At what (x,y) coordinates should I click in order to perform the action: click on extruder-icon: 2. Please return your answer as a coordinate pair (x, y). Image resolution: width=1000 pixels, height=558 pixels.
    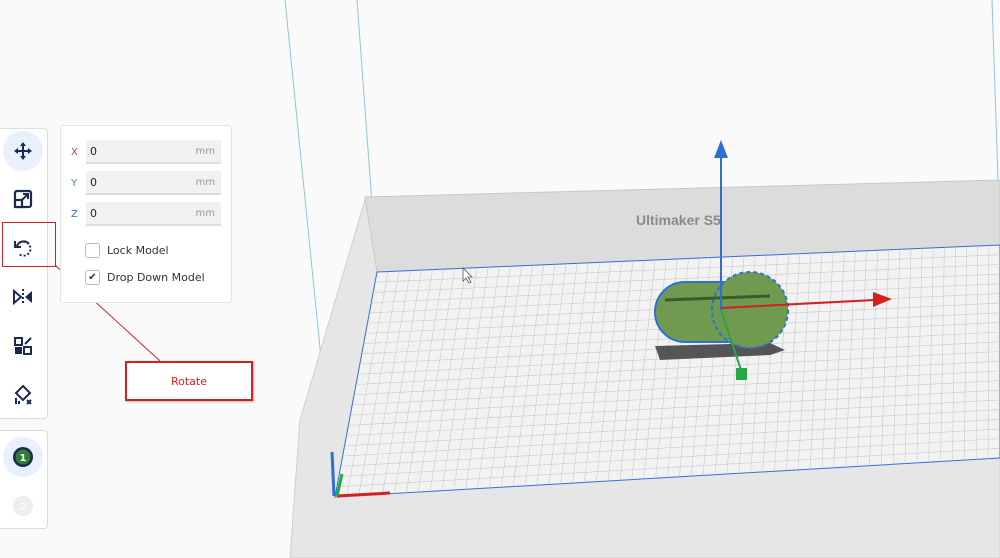
    Looking at the image, I should click on (23, 506).